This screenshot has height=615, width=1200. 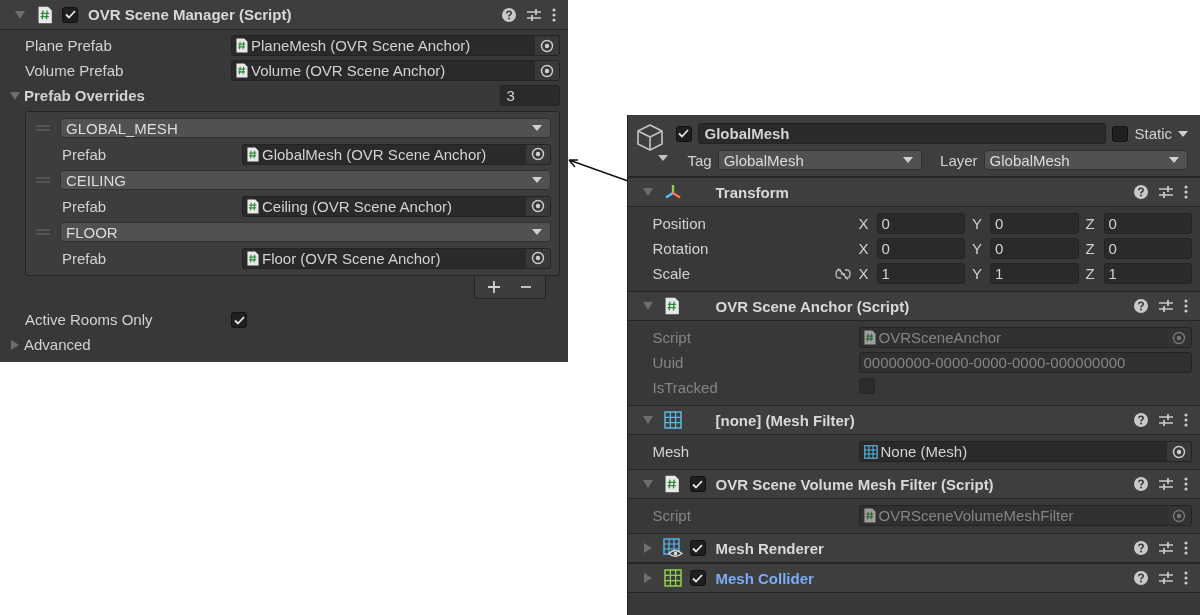 What do you see at coordinates (652, 143) in the screenshot?
I see `cube-icon` at bounding box center [652, 143].